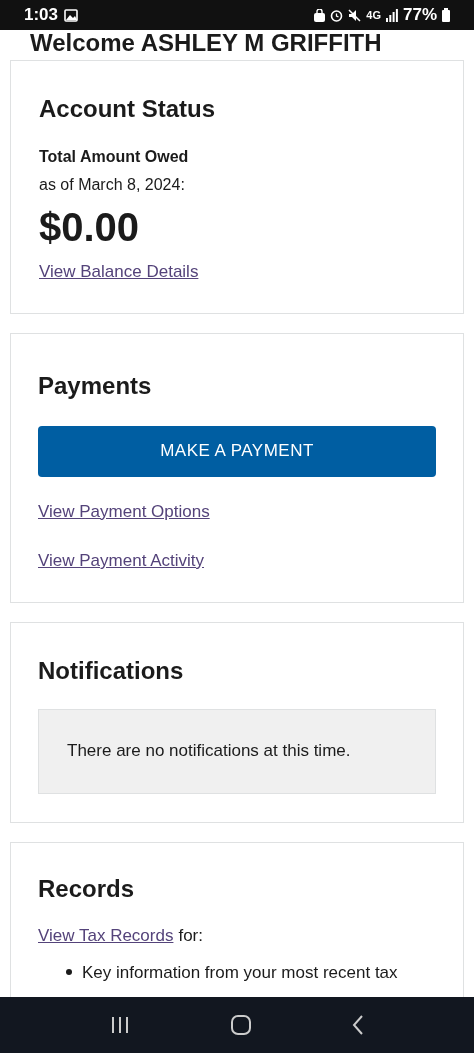 The width and height of the screenshot is (474, 1053). I want to click on clock-time: 1:03, so click(41, 15).